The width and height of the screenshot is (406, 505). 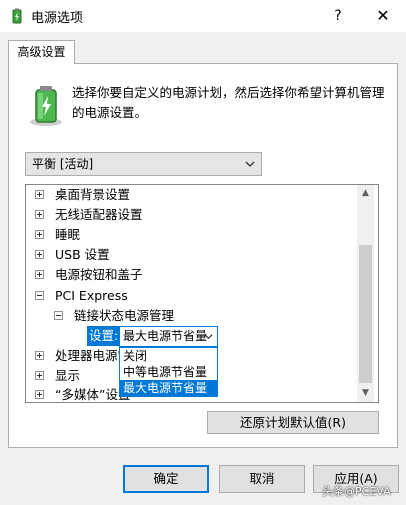 What do you see at coordinates (124, 315) in the screenshot?
I see `tree-item-label: 链接状态电源管理` at bounding box center [124, 315].